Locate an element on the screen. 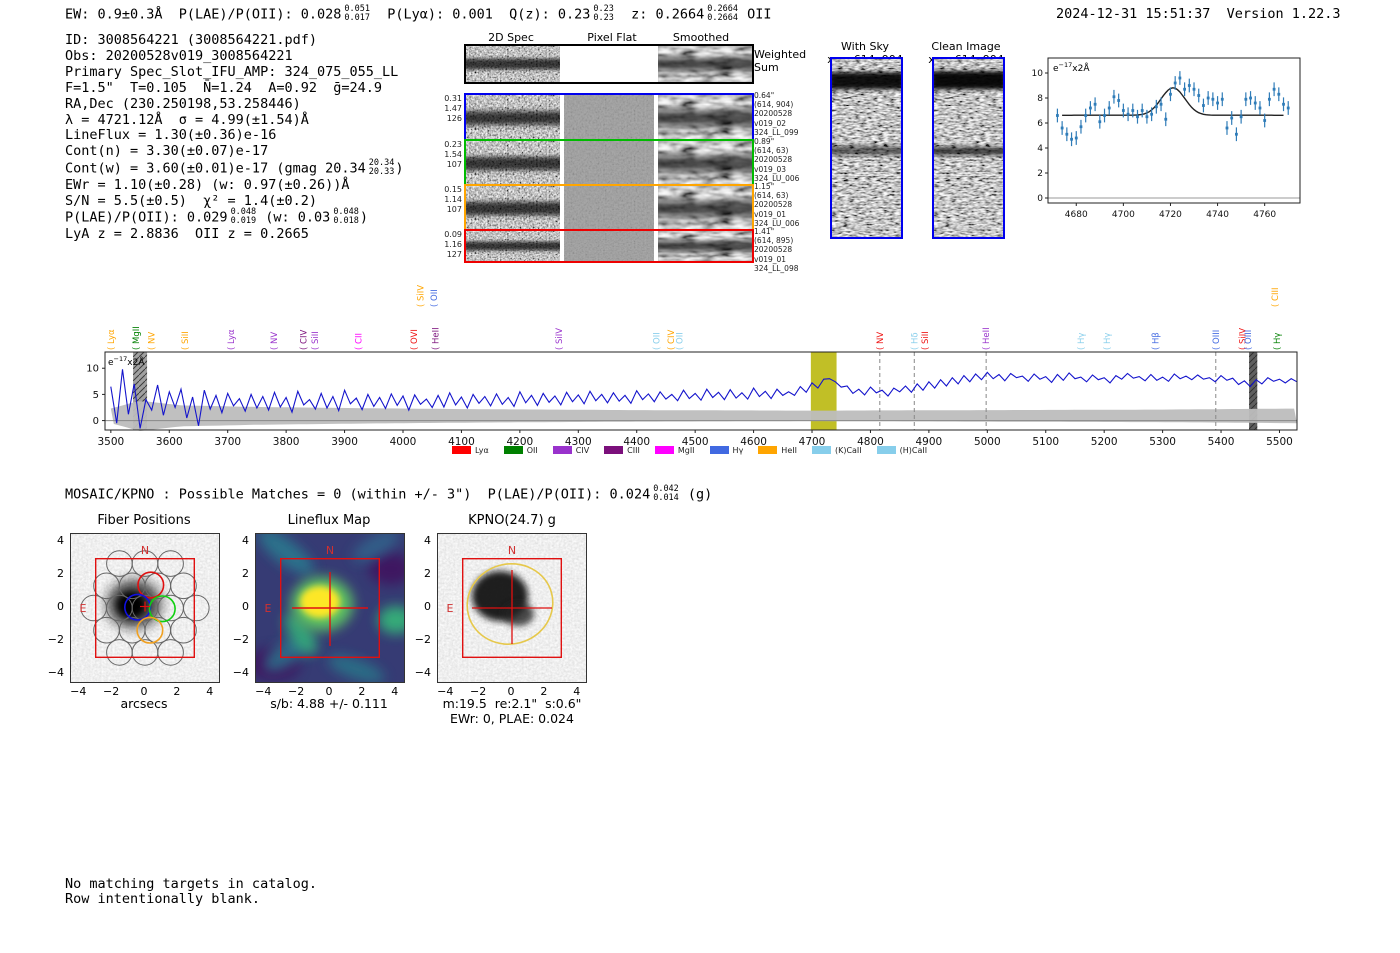 The image size is (1400, 953). svg-text: 4680 is located at coordinates (1076, 215).